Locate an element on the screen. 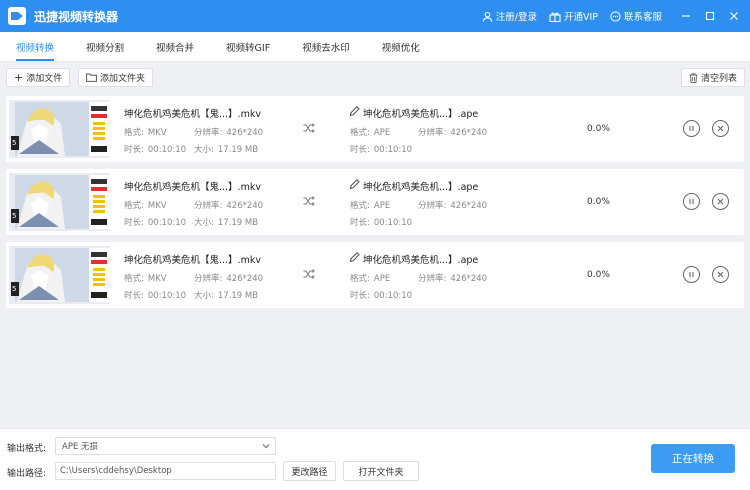  output-format-label: 输出格式: is located at coordinates (27, 449).